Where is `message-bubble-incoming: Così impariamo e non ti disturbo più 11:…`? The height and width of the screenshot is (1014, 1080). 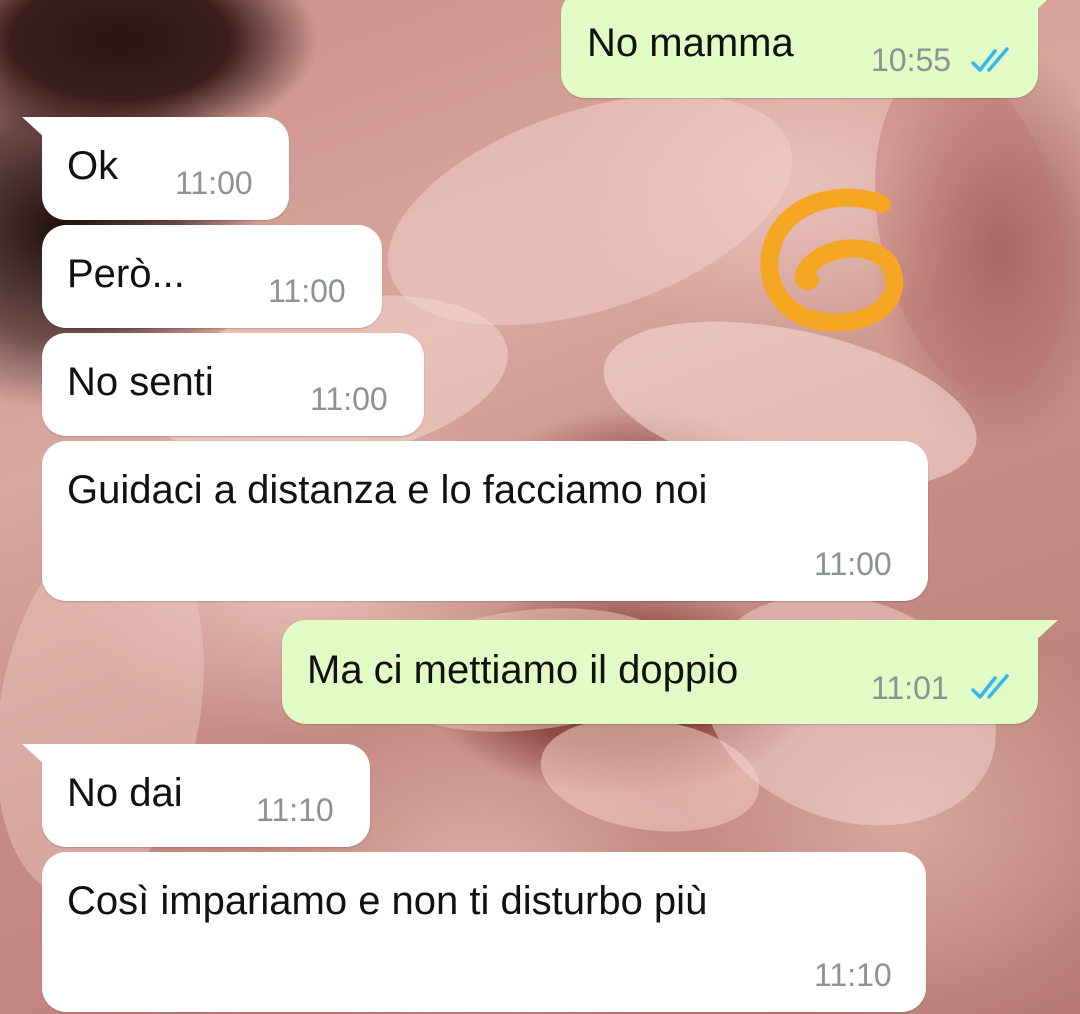 message-bubble-incoming: Così impariamo e non ti disturbo più 11:… is located at coordinates (484, 932).